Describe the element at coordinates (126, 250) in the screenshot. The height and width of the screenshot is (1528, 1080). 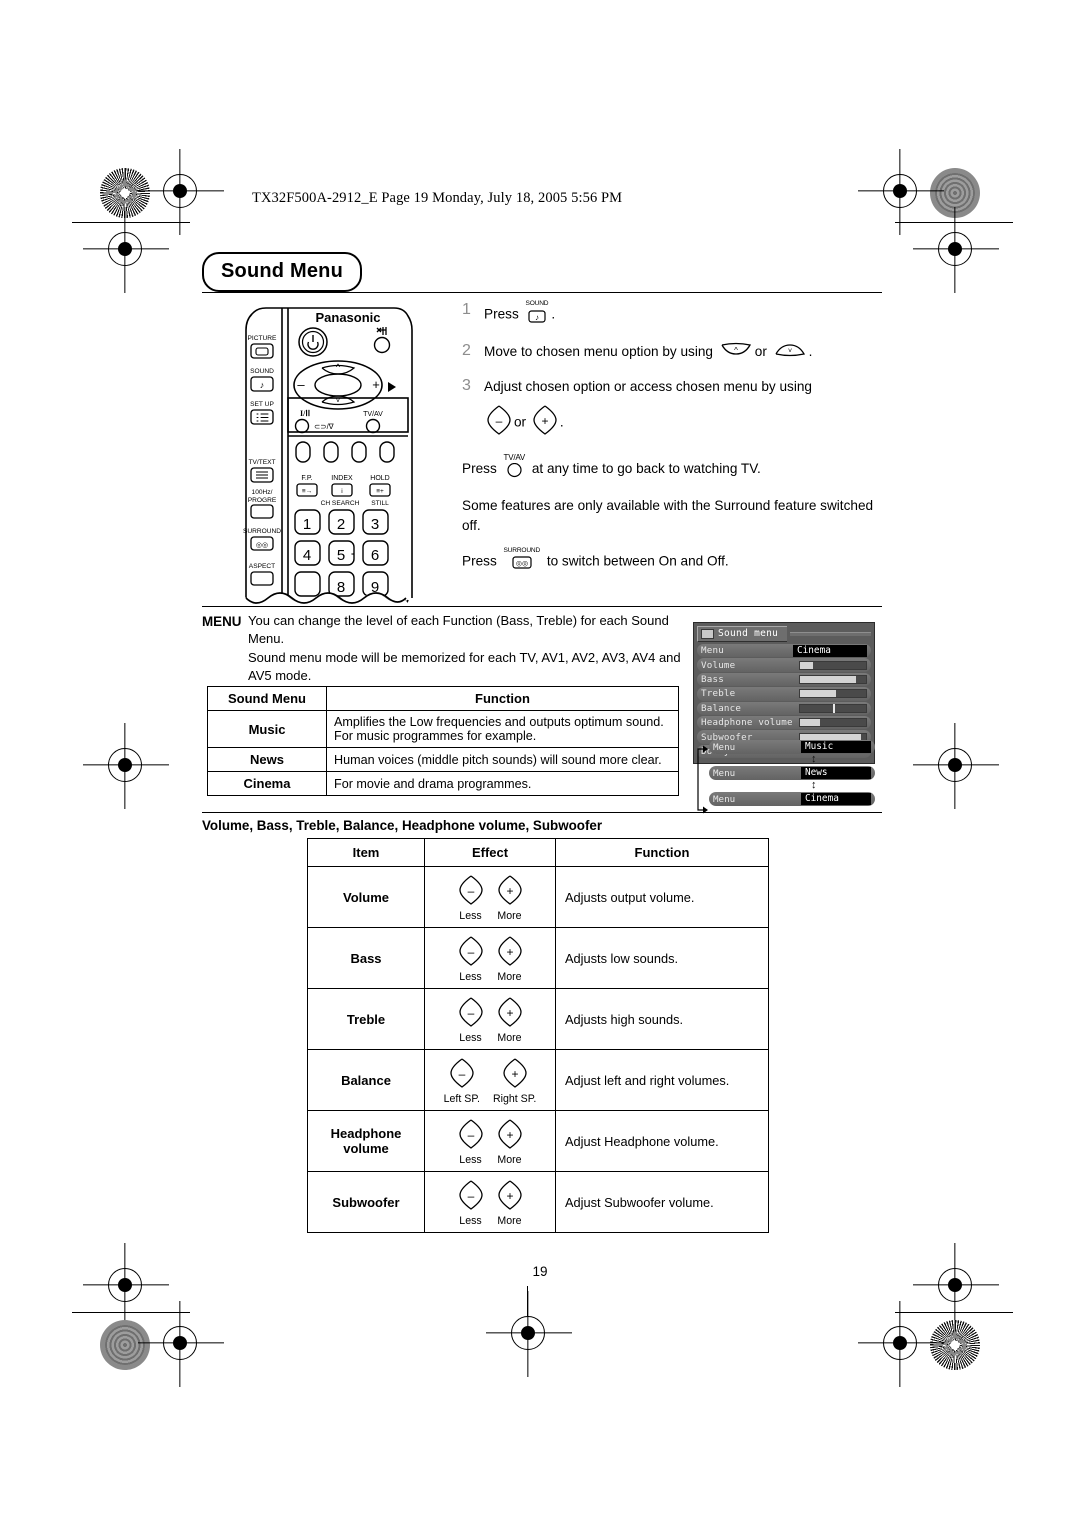
I see `registration-crosshair-left-upper` at that location.